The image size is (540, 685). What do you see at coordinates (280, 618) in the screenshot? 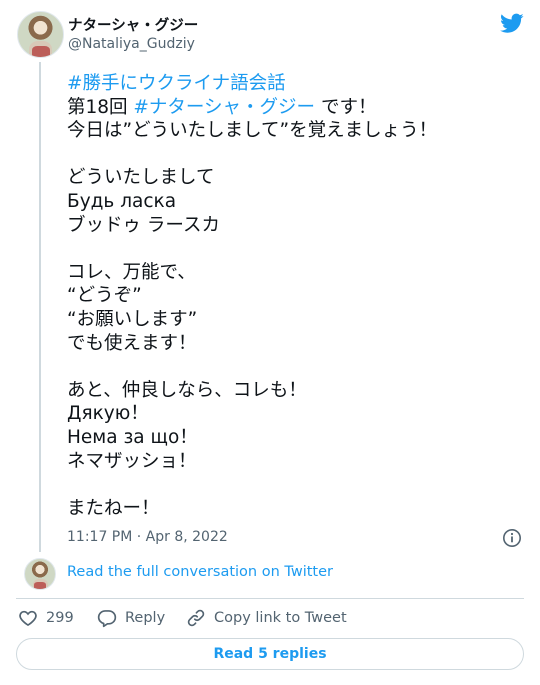
I see `copy-link-label: Copy link to Tweet` at bounding box center [280, 618].